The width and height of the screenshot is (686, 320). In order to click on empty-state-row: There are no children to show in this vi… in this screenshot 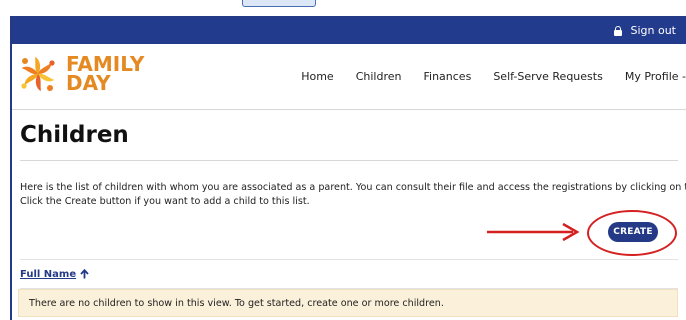, I will do `click(348, 303)`.